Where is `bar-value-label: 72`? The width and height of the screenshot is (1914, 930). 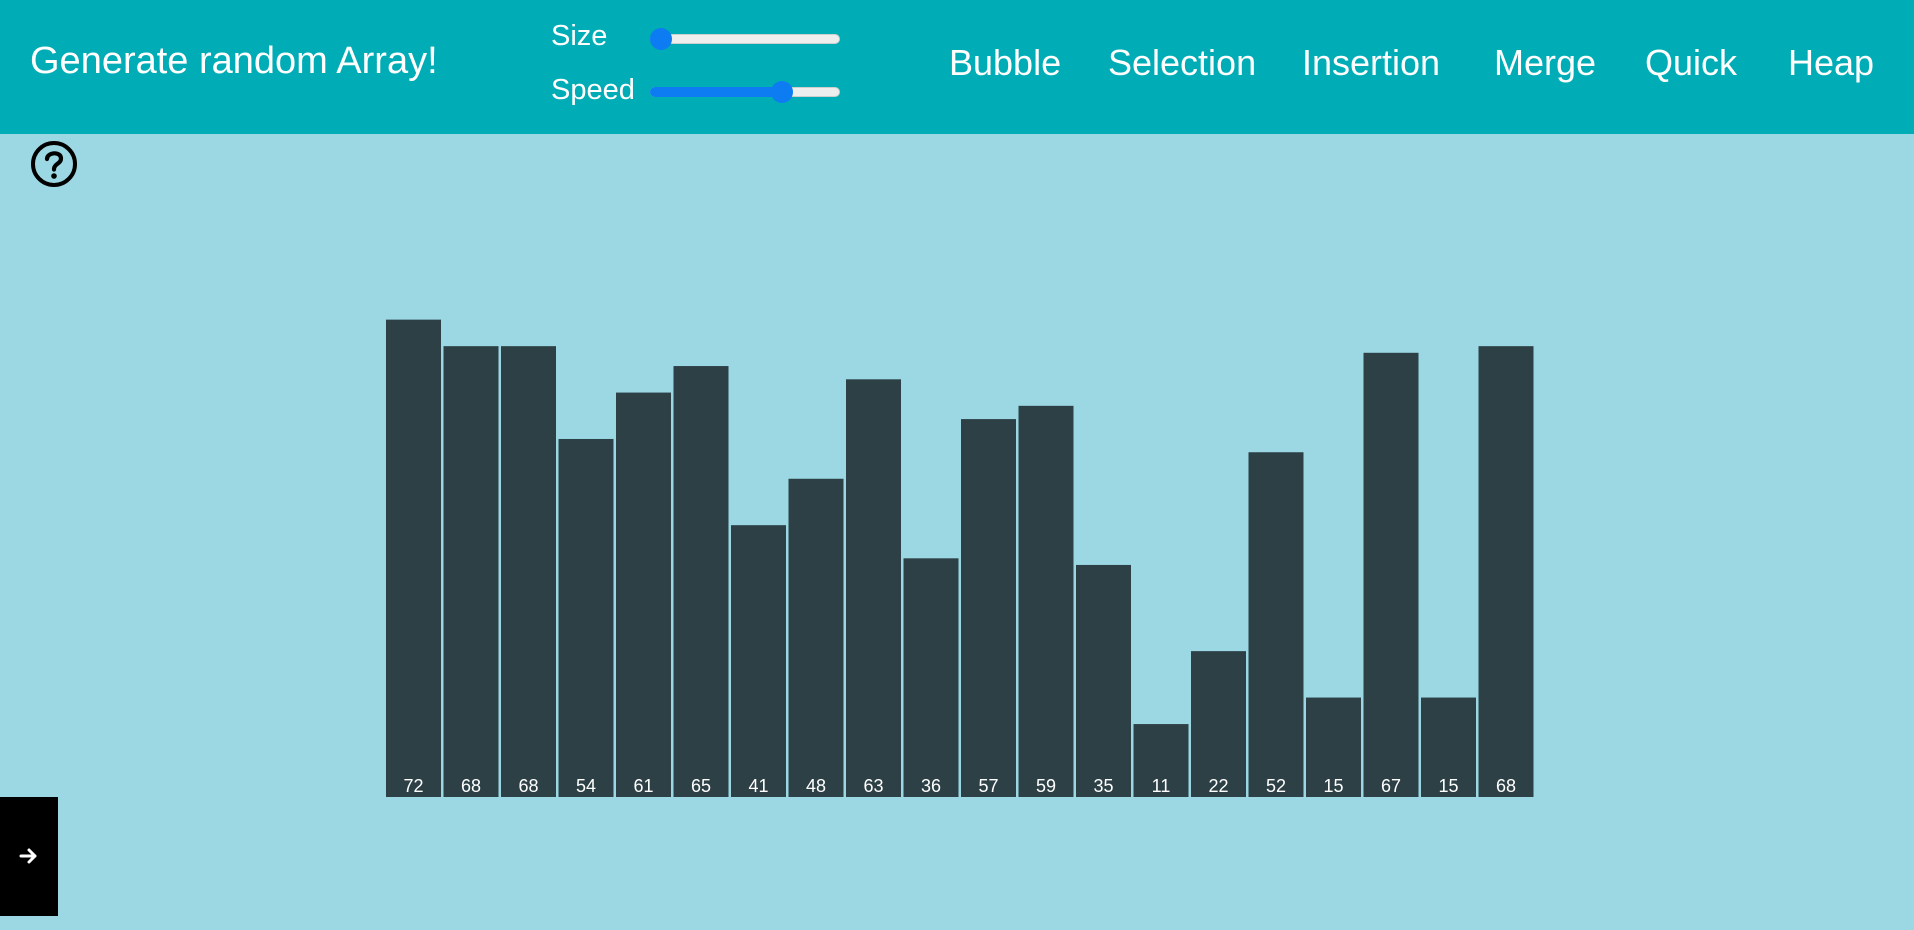 bar-value-label: 72 is located at coordinates (413, 786).